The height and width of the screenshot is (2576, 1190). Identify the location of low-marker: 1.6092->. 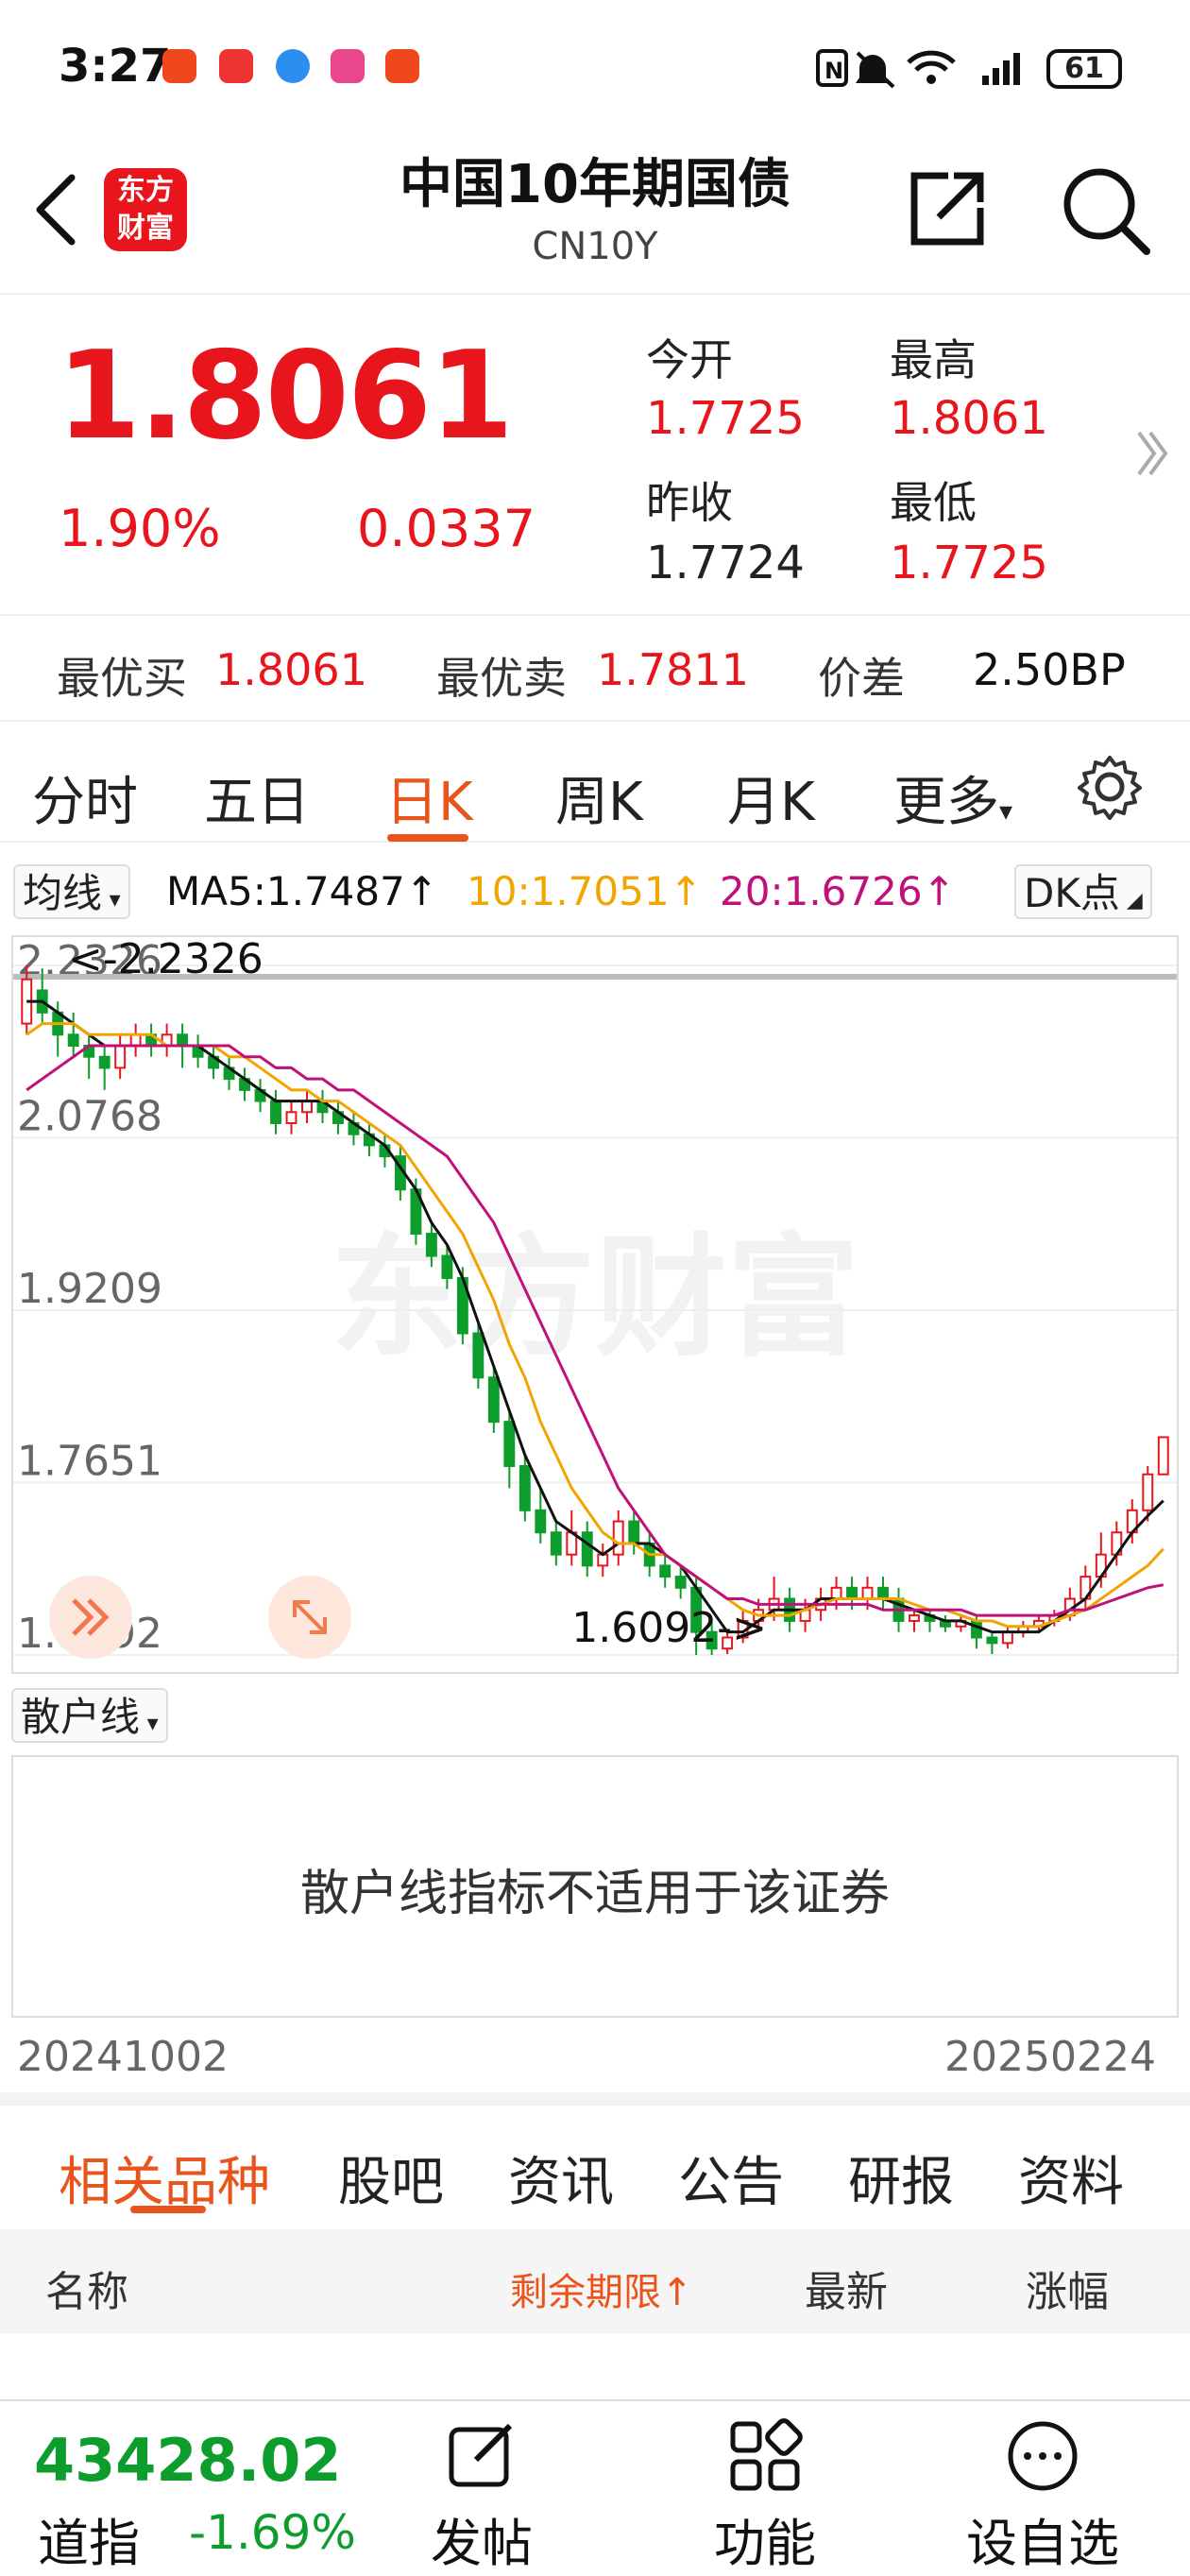
(669, 1628).